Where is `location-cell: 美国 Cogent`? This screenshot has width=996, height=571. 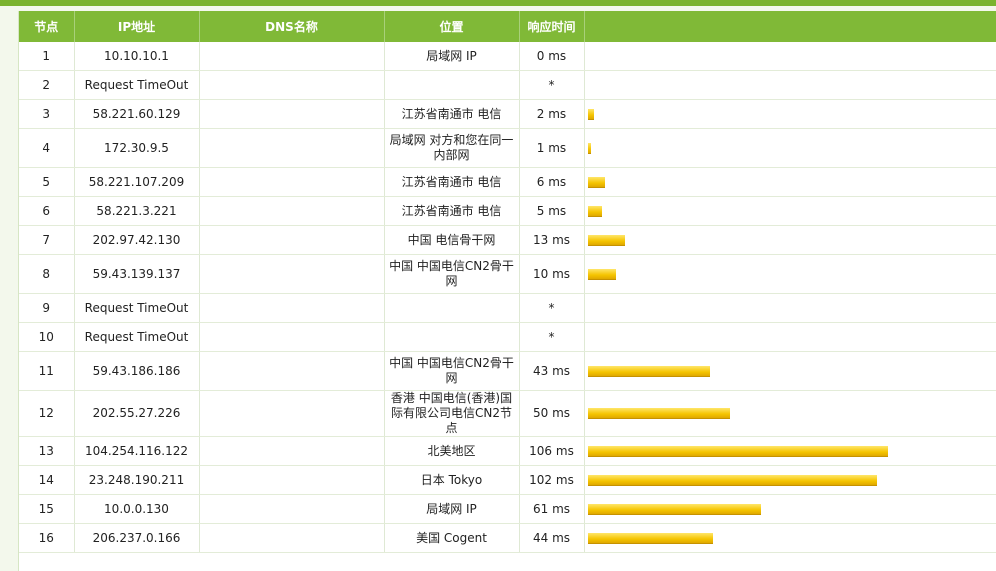
location-cell: 美国 Cogent is located at coordinates (452, 538).